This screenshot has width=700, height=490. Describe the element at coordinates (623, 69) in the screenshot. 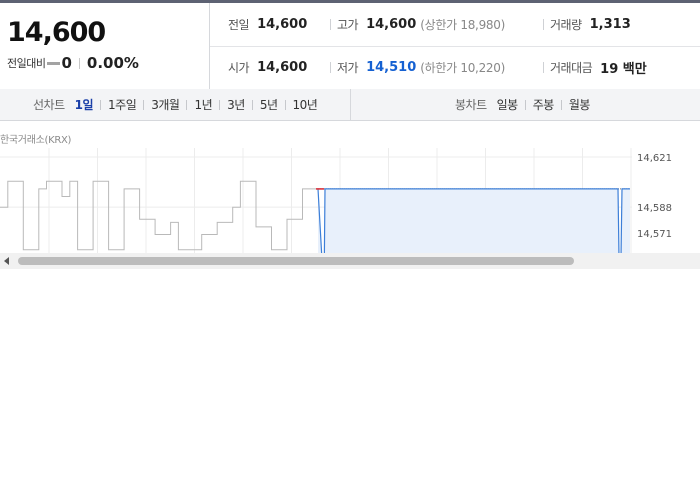

I see `stat-value: 19 백만` at that location.